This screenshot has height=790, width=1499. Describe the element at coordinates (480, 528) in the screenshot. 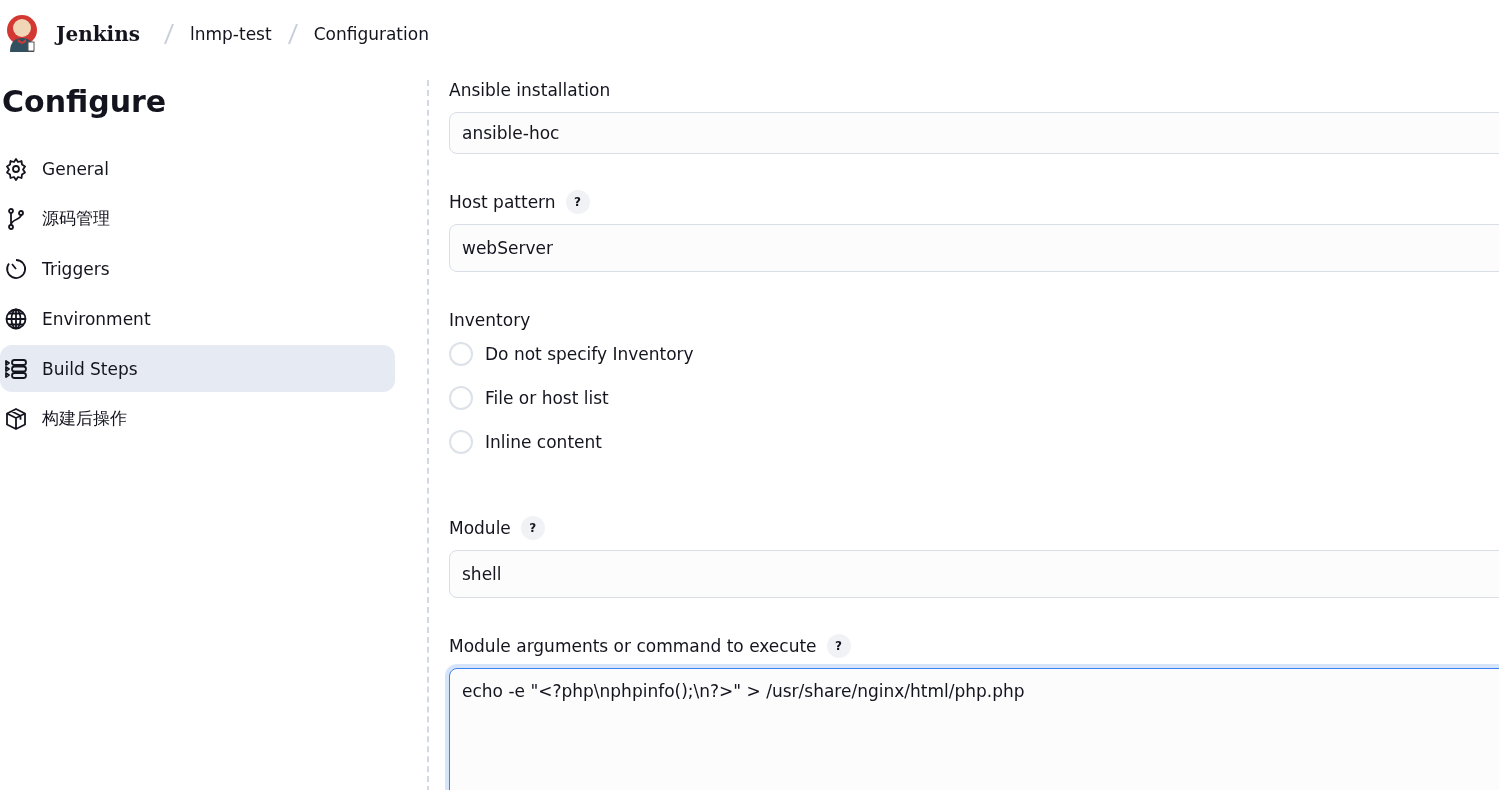

I see `field-label: Module` at that location.